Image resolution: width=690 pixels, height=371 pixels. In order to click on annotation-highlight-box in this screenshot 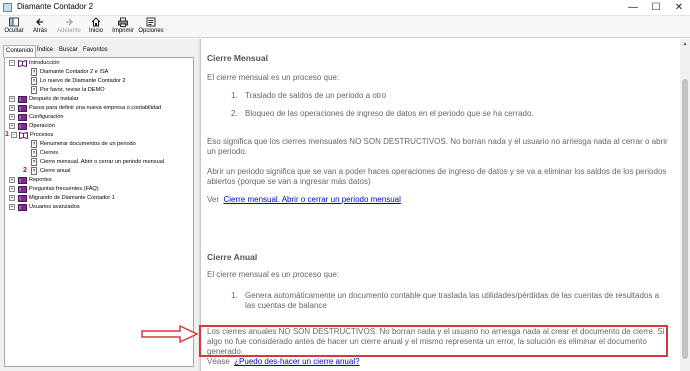, I will do `click(433, 341)`.